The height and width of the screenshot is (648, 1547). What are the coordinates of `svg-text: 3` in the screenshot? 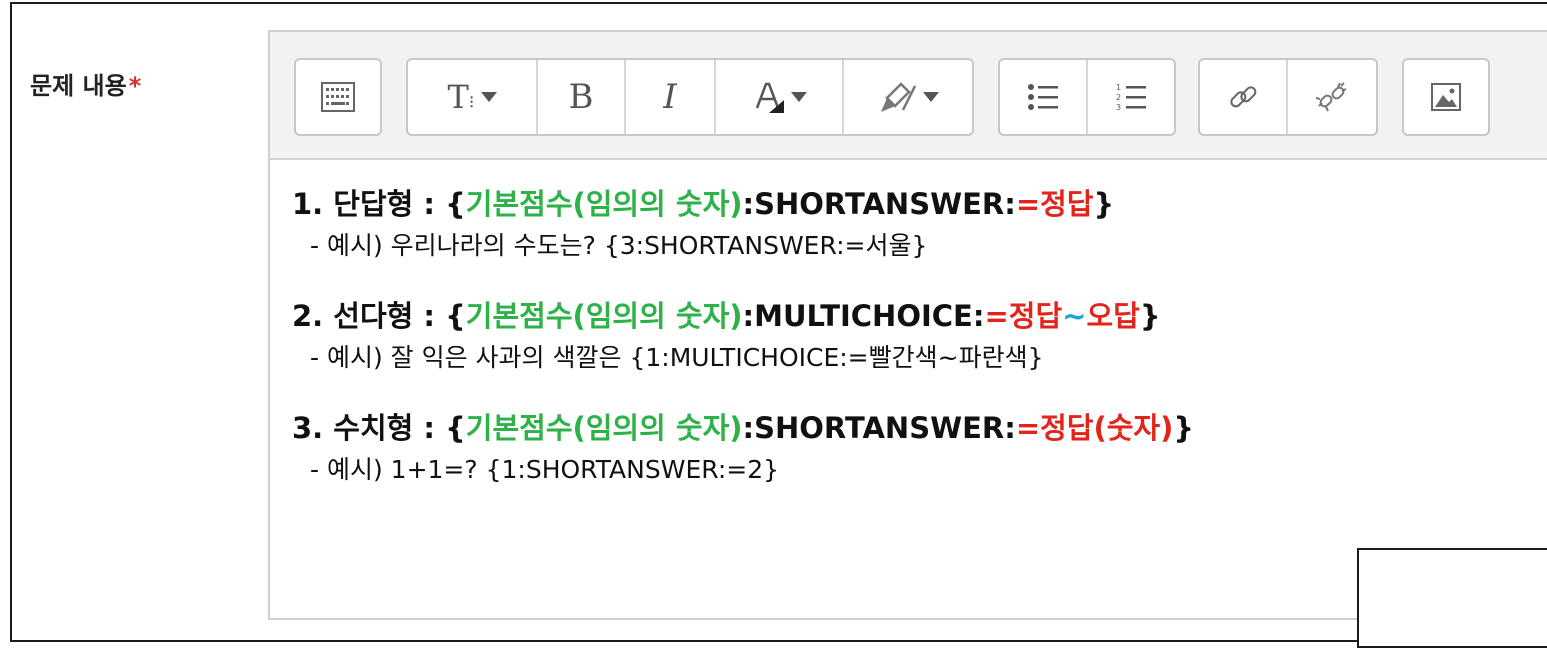 It's located at (1118, 107).